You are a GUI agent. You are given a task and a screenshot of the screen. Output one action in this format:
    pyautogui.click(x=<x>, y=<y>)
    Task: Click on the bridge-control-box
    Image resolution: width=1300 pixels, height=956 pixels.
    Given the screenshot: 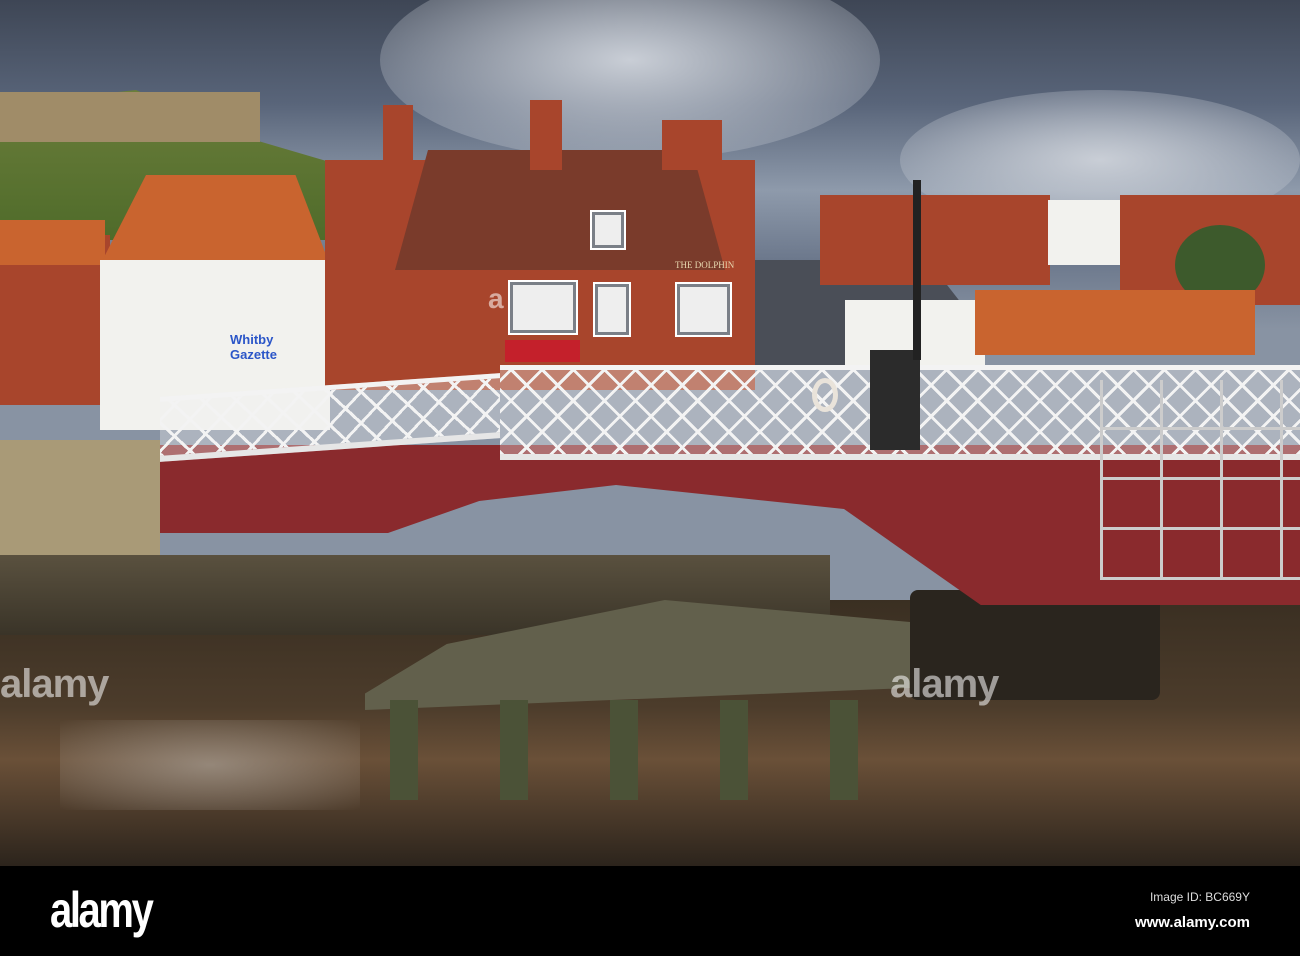 What is the action you would take?
    pyautogui.click(x=895, y=400)
    